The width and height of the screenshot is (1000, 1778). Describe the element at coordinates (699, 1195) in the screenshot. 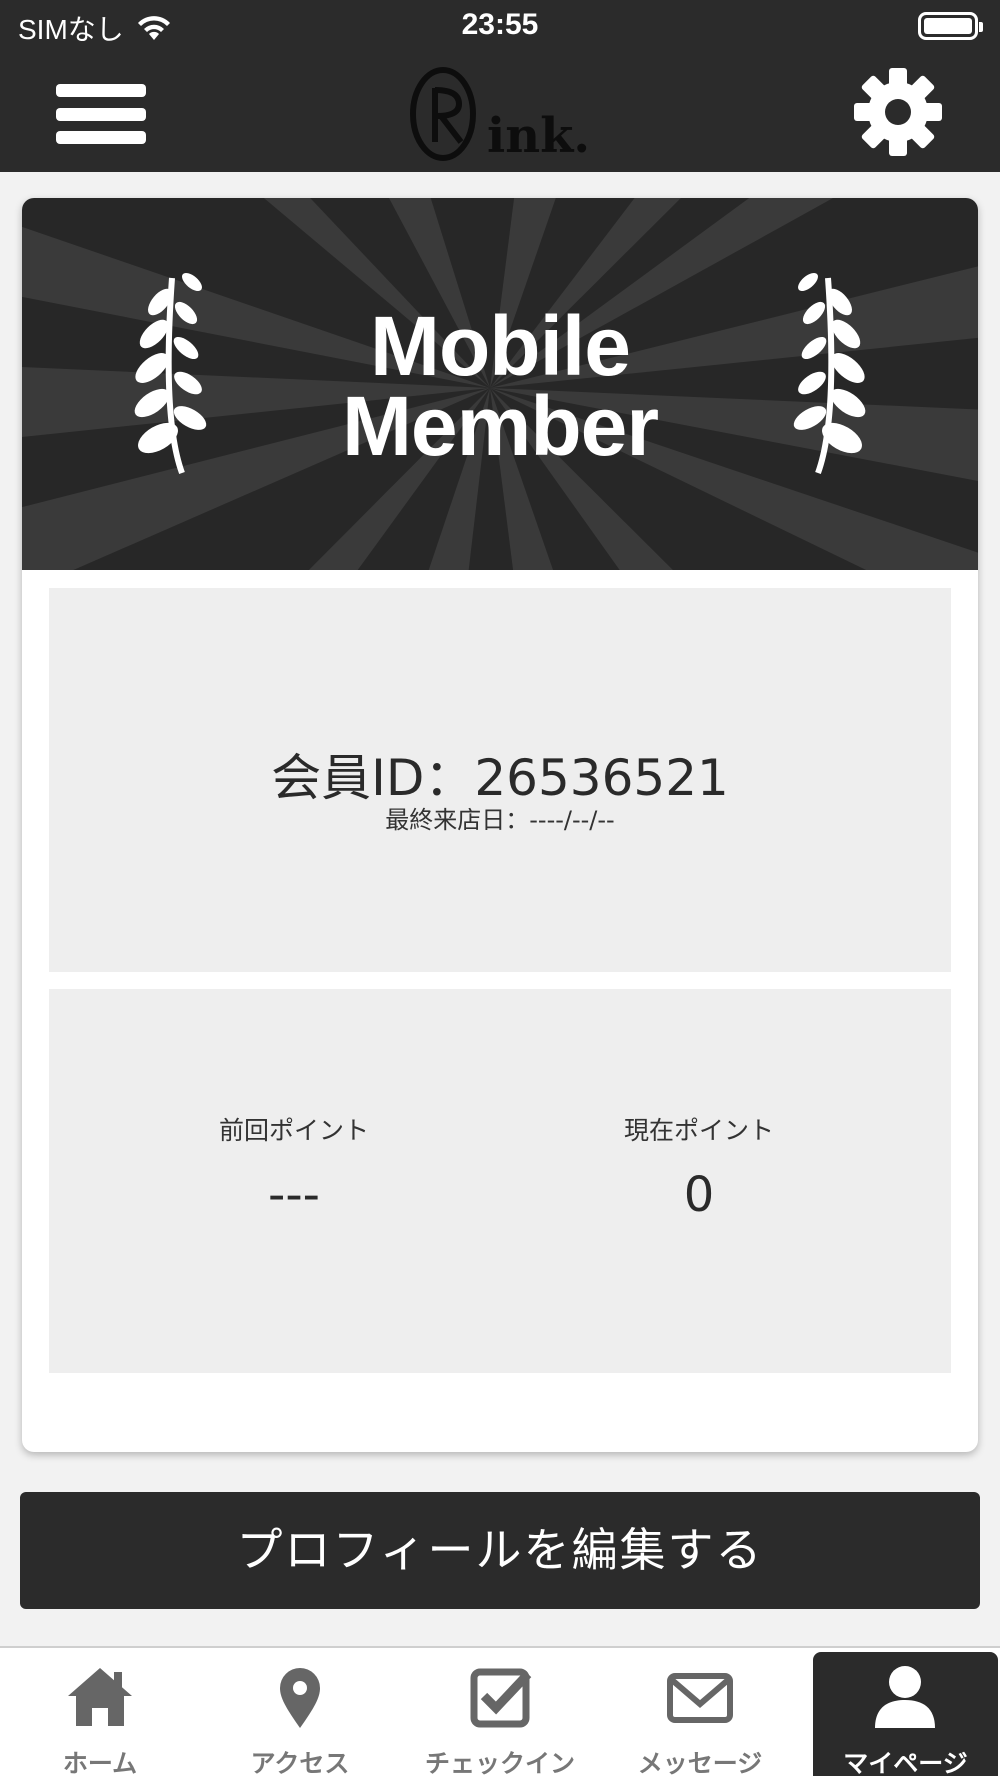

I see `current-points-value: 0` at that location.